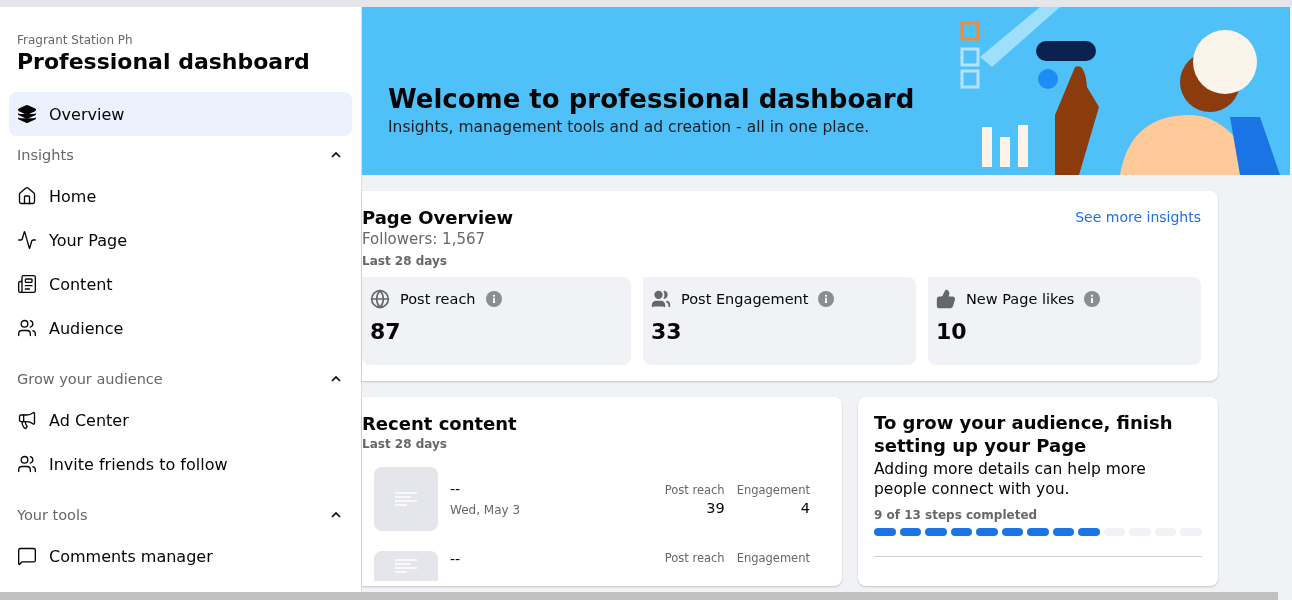 The image size is (1292, 600). Describe the element at coordinates (180, 464) in the screenshot. I see `nav-item: Invite friends to follow` at that location.